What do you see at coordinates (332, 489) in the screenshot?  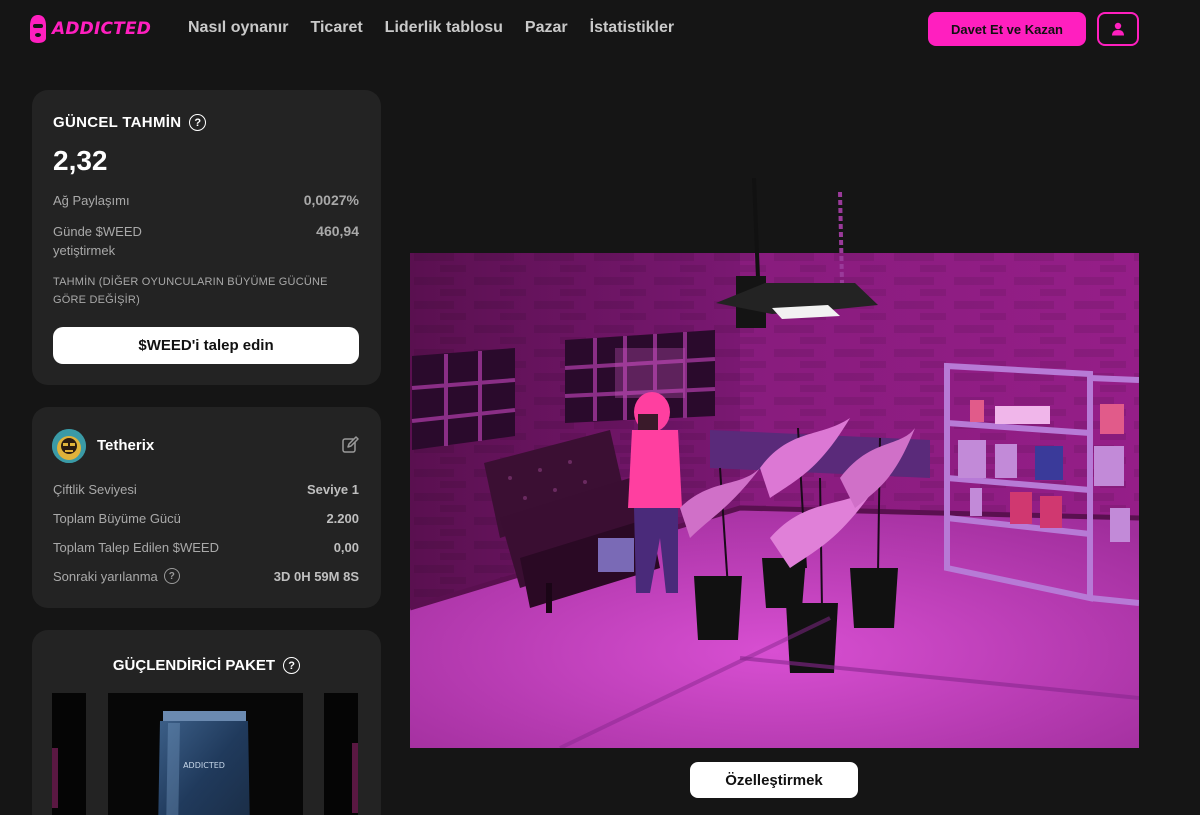 I see `farm-level-value: Seviye 1` at bounding box center [332, 489].